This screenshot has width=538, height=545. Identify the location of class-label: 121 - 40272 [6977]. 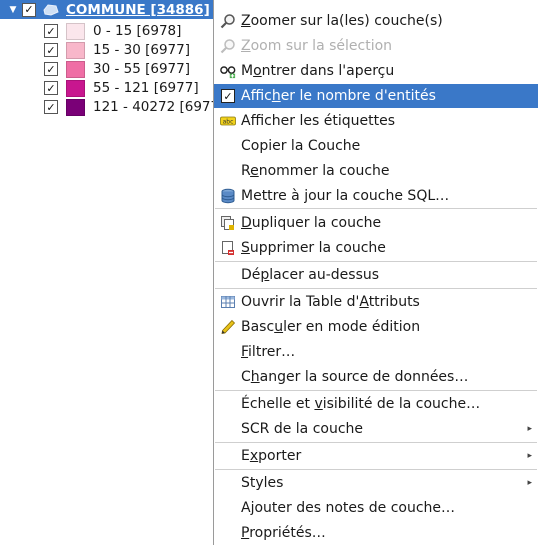
(159, 107).